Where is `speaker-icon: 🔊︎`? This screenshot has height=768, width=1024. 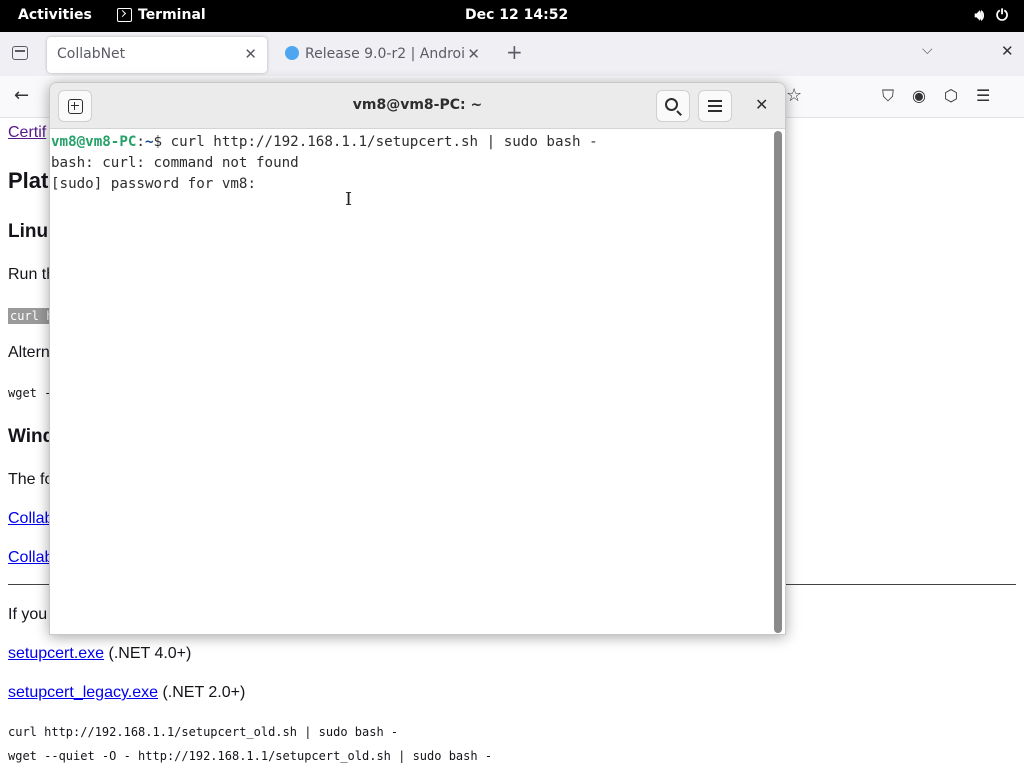
speaker-icon: 🔊︎ is located at coordinates (979, 15).